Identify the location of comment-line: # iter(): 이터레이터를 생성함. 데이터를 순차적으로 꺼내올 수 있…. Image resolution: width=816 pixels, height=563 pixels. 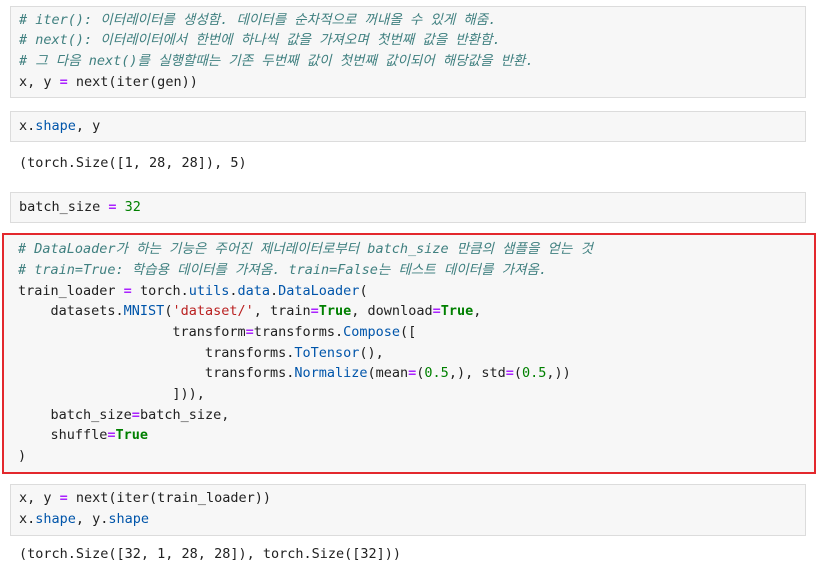
(258, 20).